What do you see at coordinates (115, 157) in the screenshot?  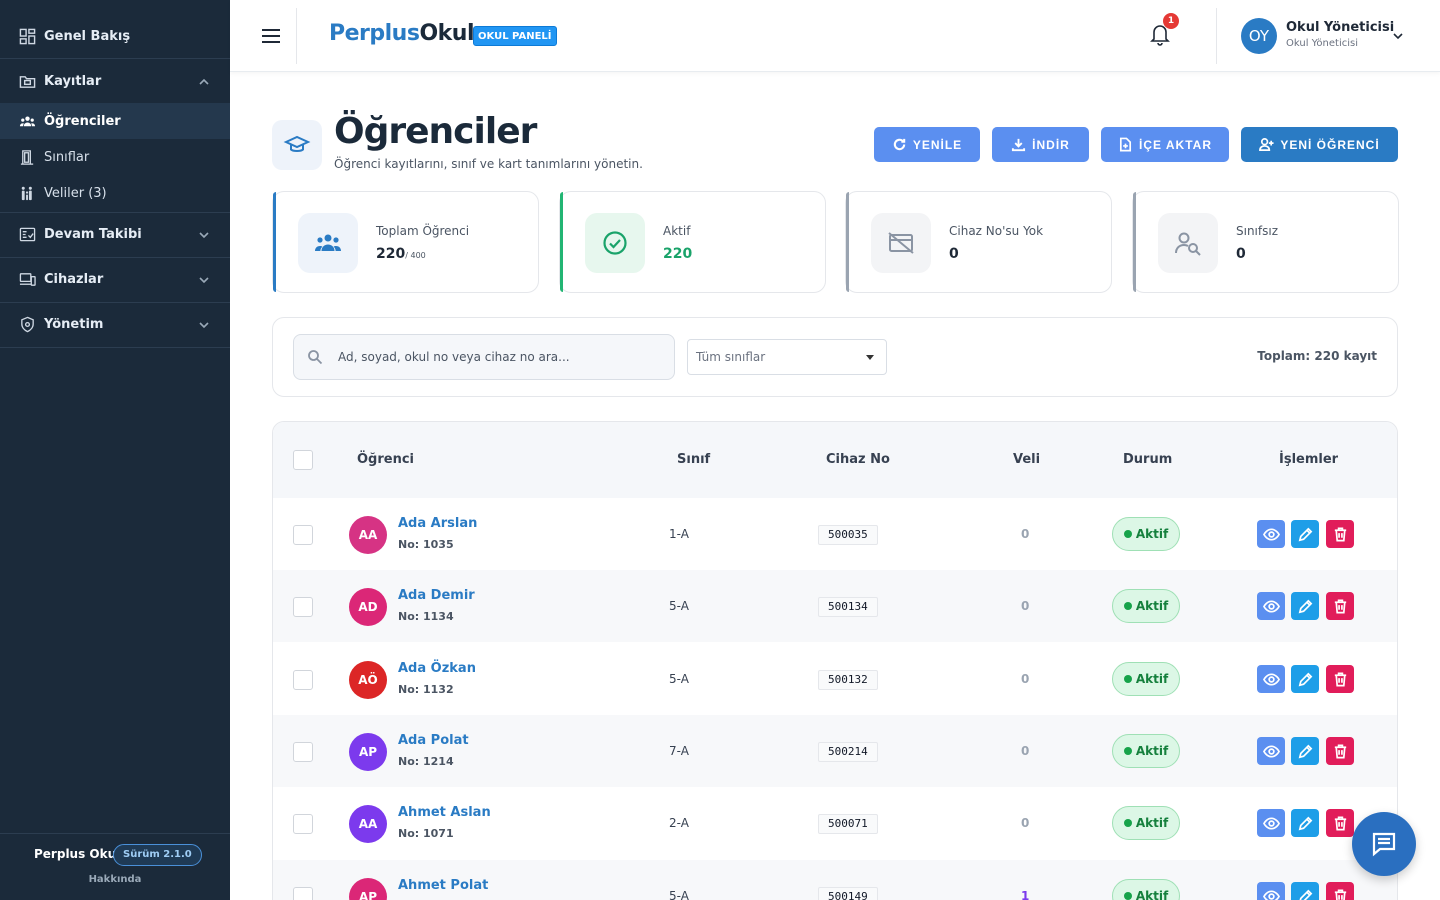 I see `sidebar-item-siniflar: Sınıflar` at bounding box center [115, 157].